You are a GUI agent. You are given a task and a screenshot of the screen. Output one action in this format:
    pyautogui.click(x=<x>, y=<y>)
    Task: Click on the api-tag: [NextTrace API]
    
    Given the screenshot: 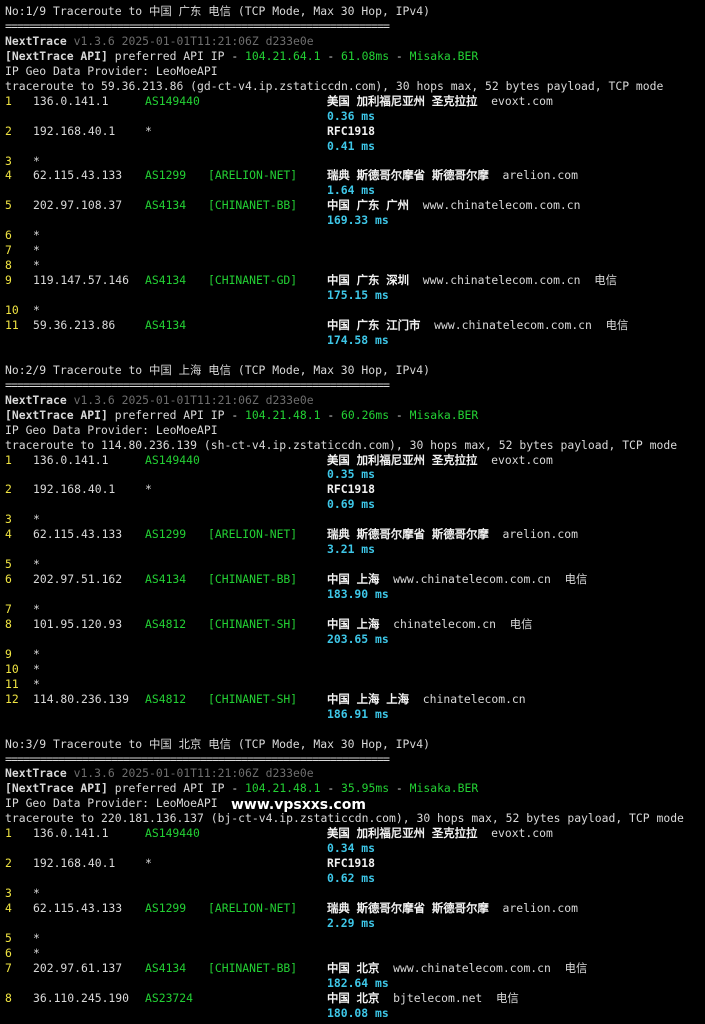 What is the action you would take?
    pyautogui.click(x=56, y=788)
    